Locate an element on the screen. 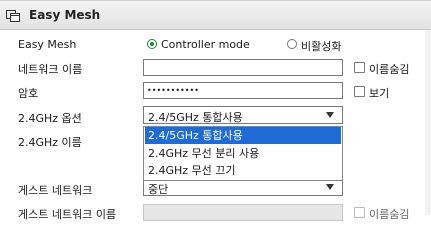 The width and height of the screenshot is (431, 240). disable-radio is located at coordinates (292, 44).